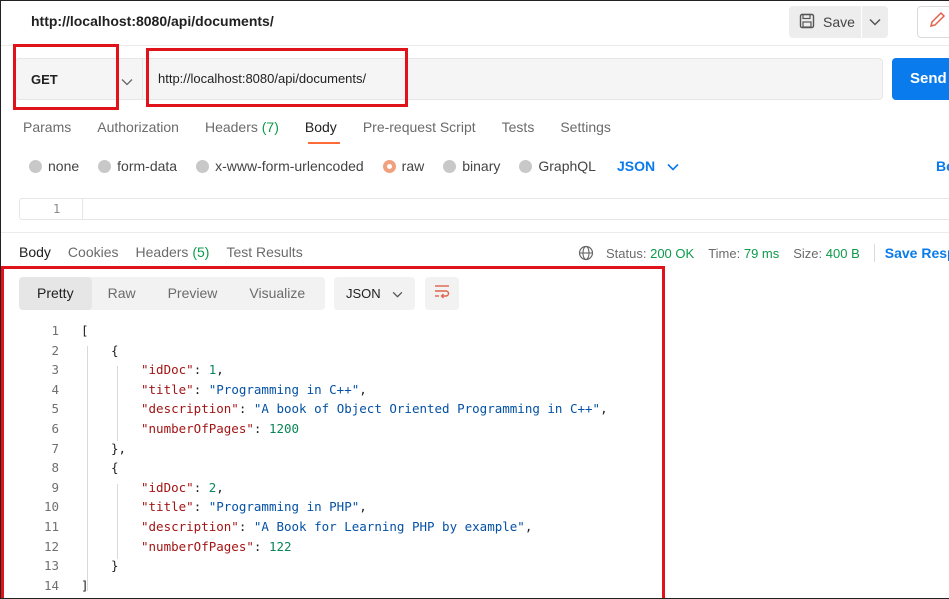  What do you see at coordinates (484, 209) in the screenshot?
I see `request-body-editor: 1` at bounding box center [484, 209].